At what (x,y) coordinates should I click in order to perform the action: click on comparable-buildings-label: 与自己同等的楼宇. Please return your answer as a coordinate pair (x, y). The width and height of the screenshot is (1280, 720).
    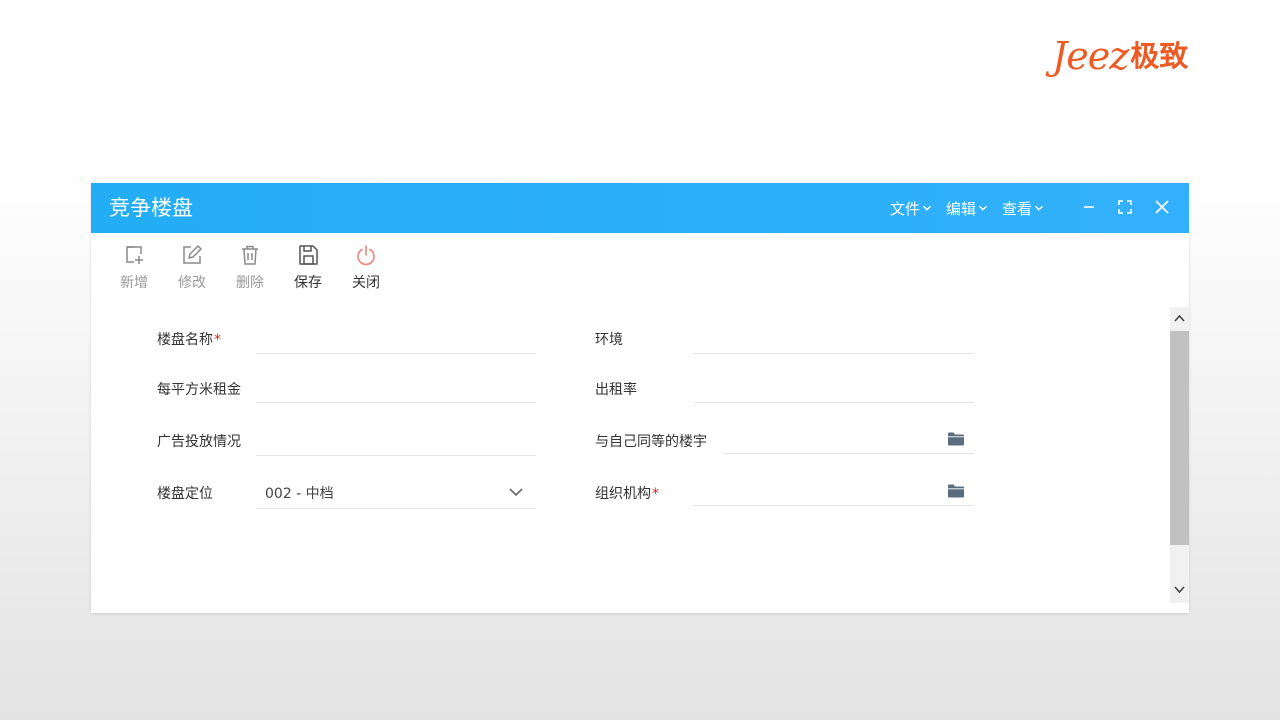
    Looking at the image, I should click on (651, 442).